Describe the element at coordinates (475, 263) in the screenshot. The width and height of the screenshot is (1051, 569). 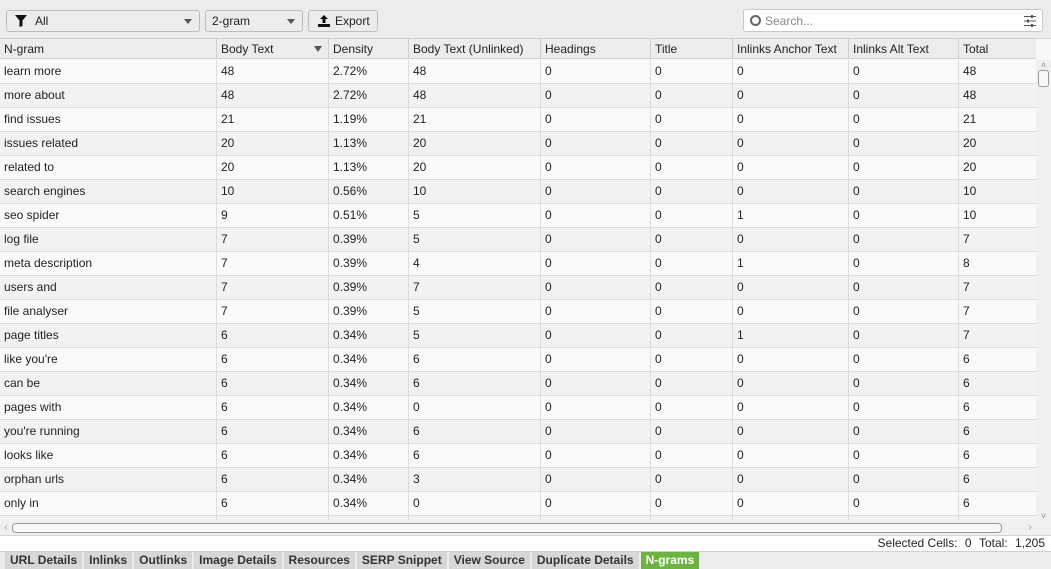
I see `cell-body-text-unlinked: 4` at that location.